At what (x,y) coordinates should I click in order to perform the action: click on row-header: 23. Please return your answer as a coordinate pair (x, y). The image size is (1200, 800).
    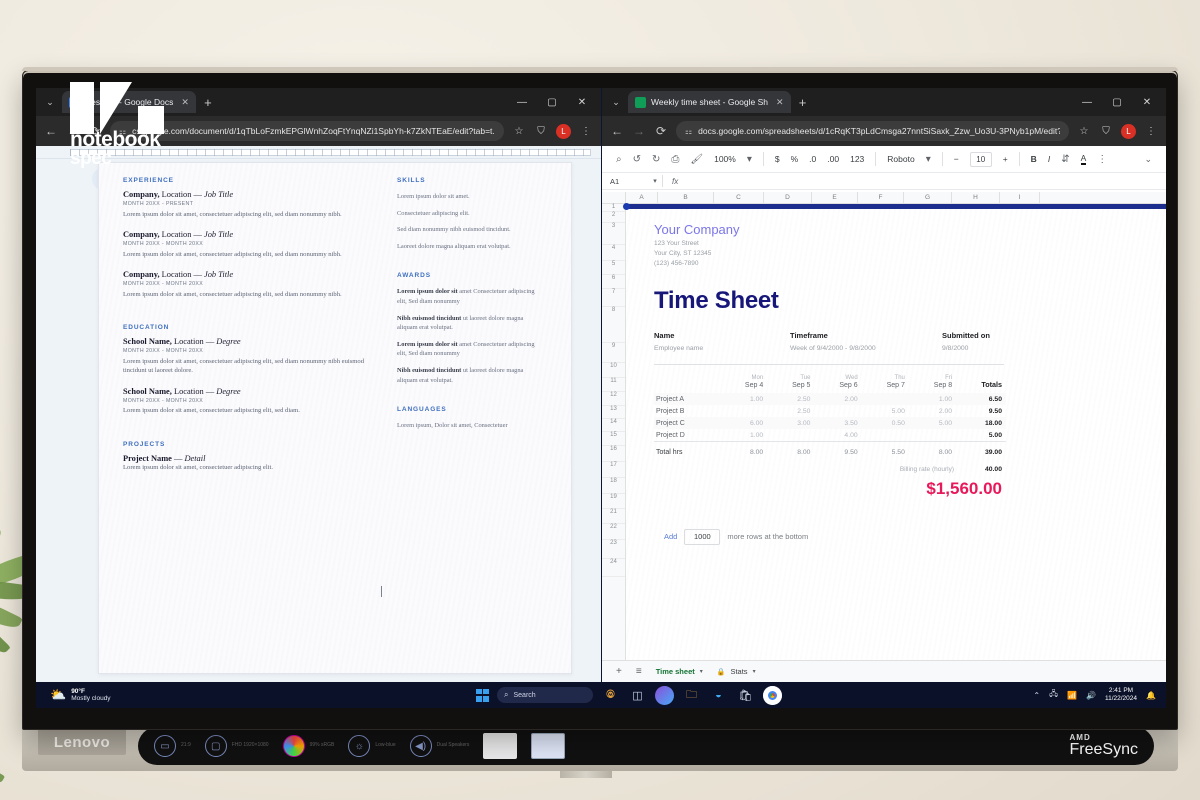
    Looking at the image, I should click on (613, 549).